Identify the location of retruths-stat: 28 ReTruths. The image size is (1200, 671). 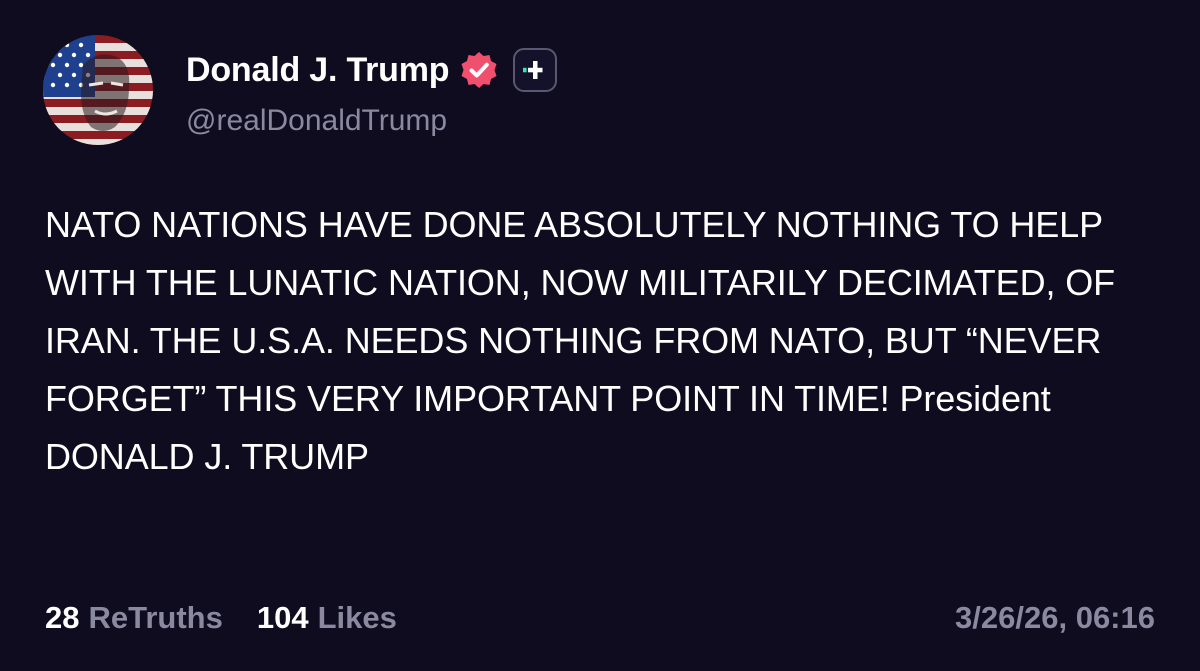
(134, 618).